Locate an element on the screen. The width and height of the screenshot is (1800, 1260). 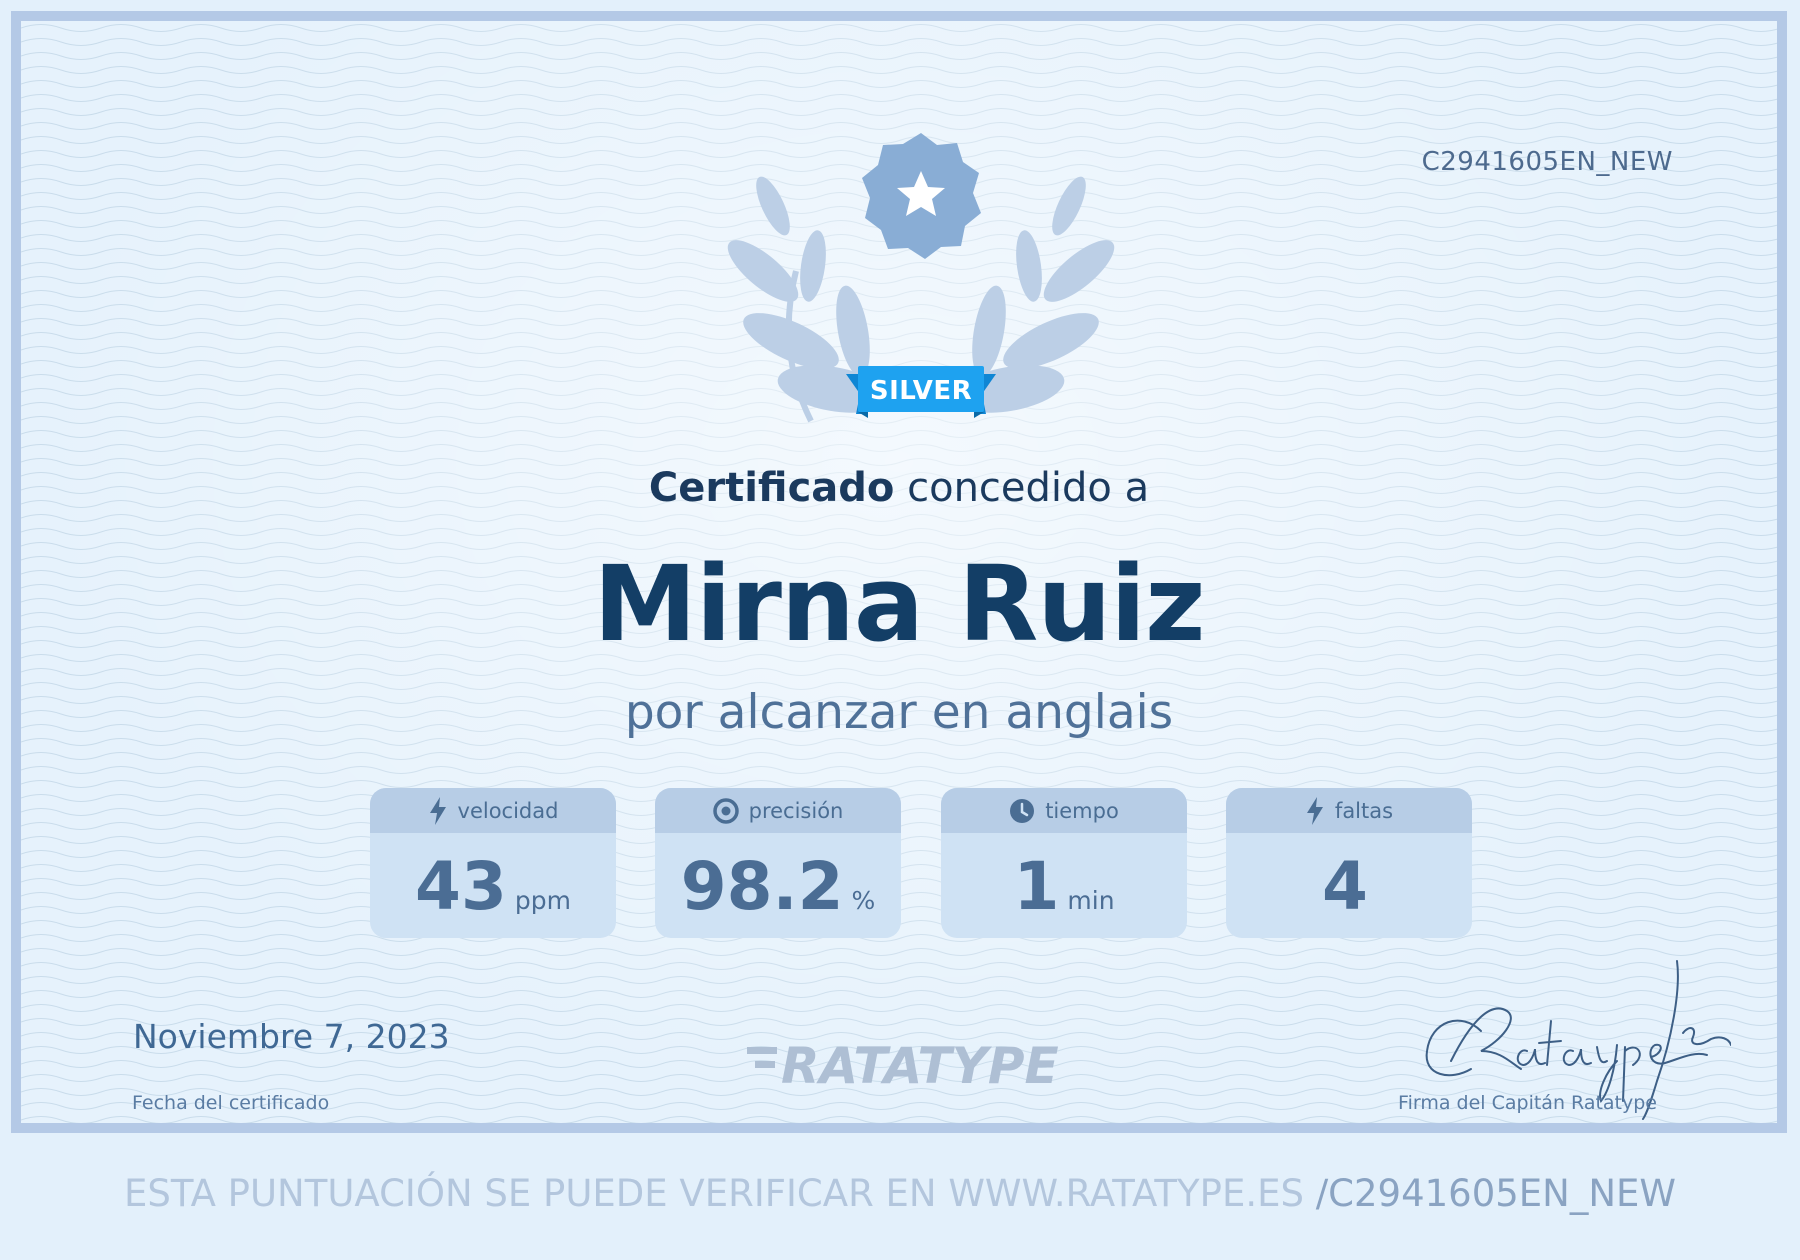
brand-name: RATATYPE is located at coordinates (920, 1066).